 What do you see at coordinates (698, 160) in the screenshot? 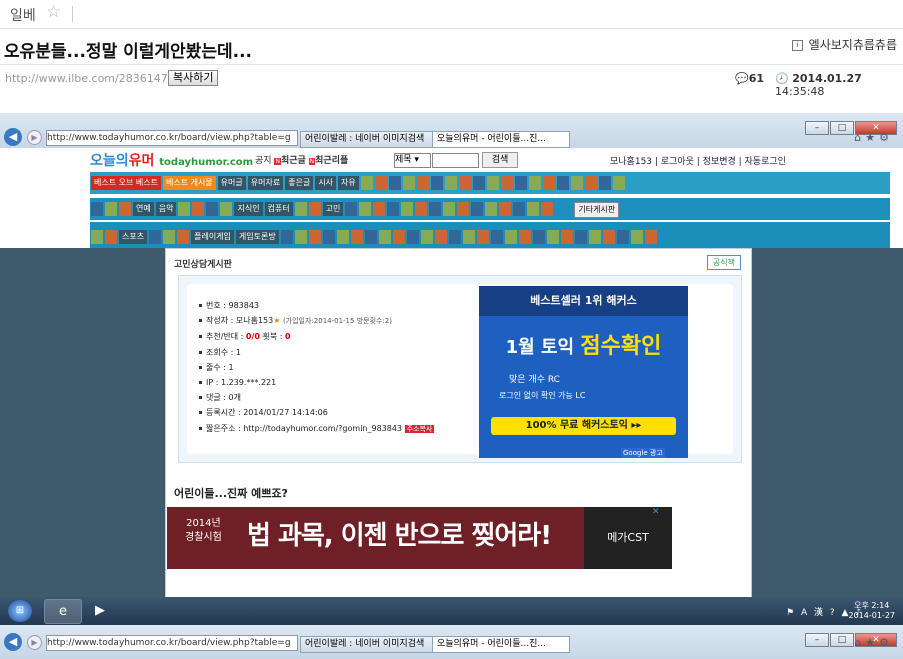
I see `user-links: 모나홈153 | 로그아웃 | 정보변경 | 자동로그인` at bounding box center [698, 160].